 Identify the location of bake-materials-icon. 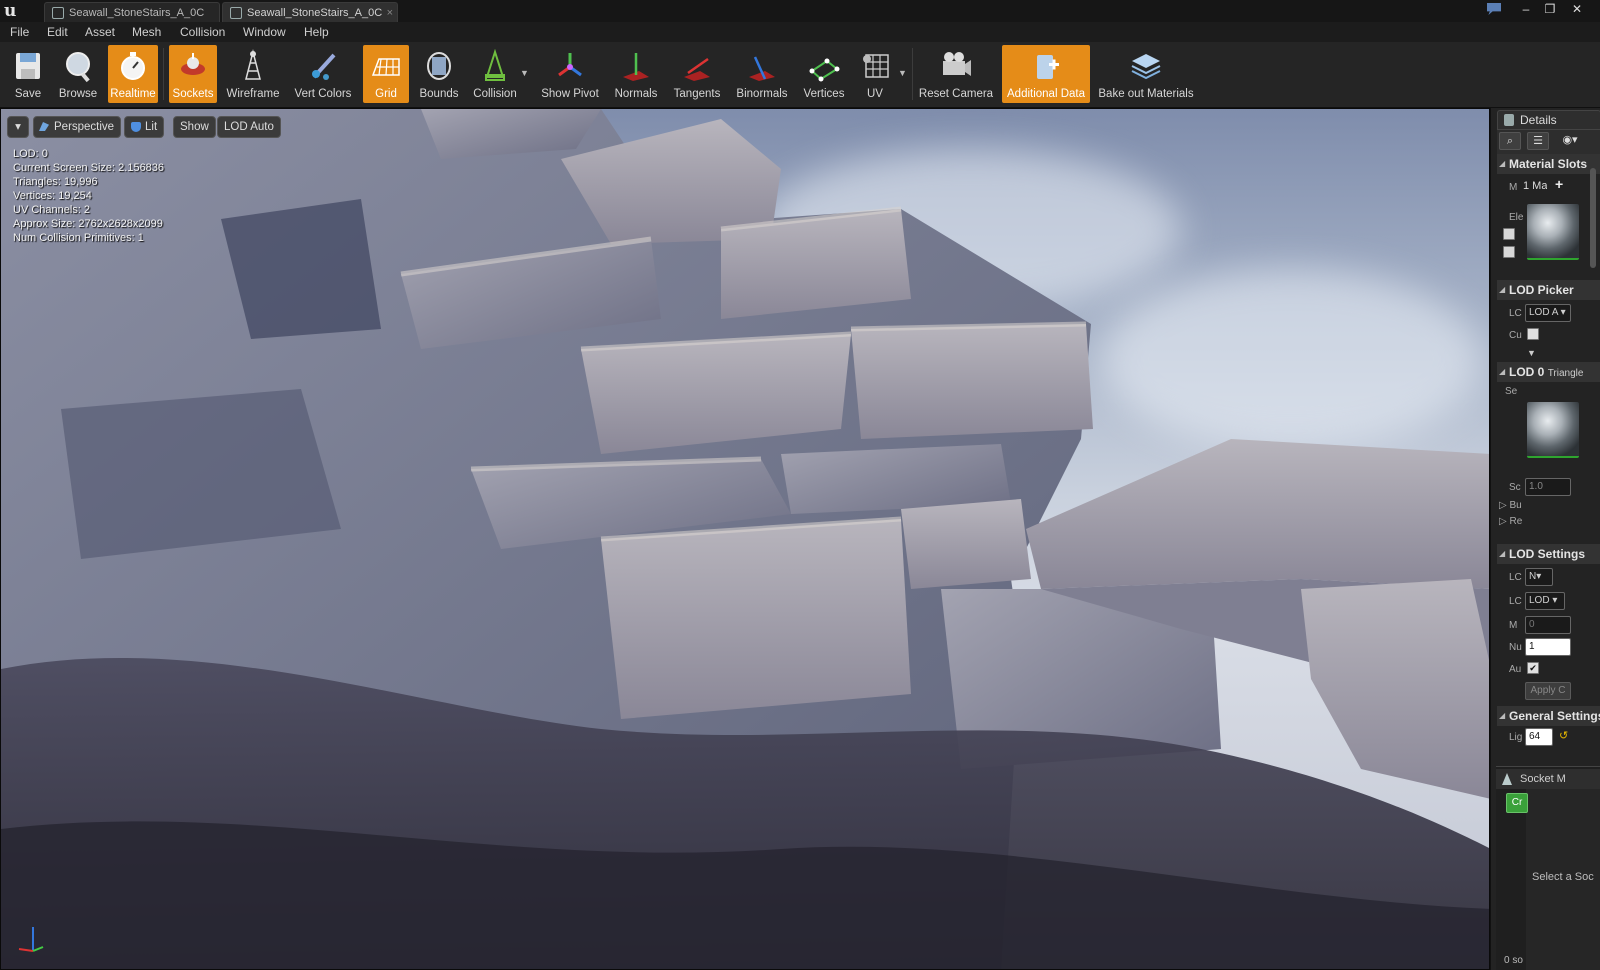
(1146, 67).